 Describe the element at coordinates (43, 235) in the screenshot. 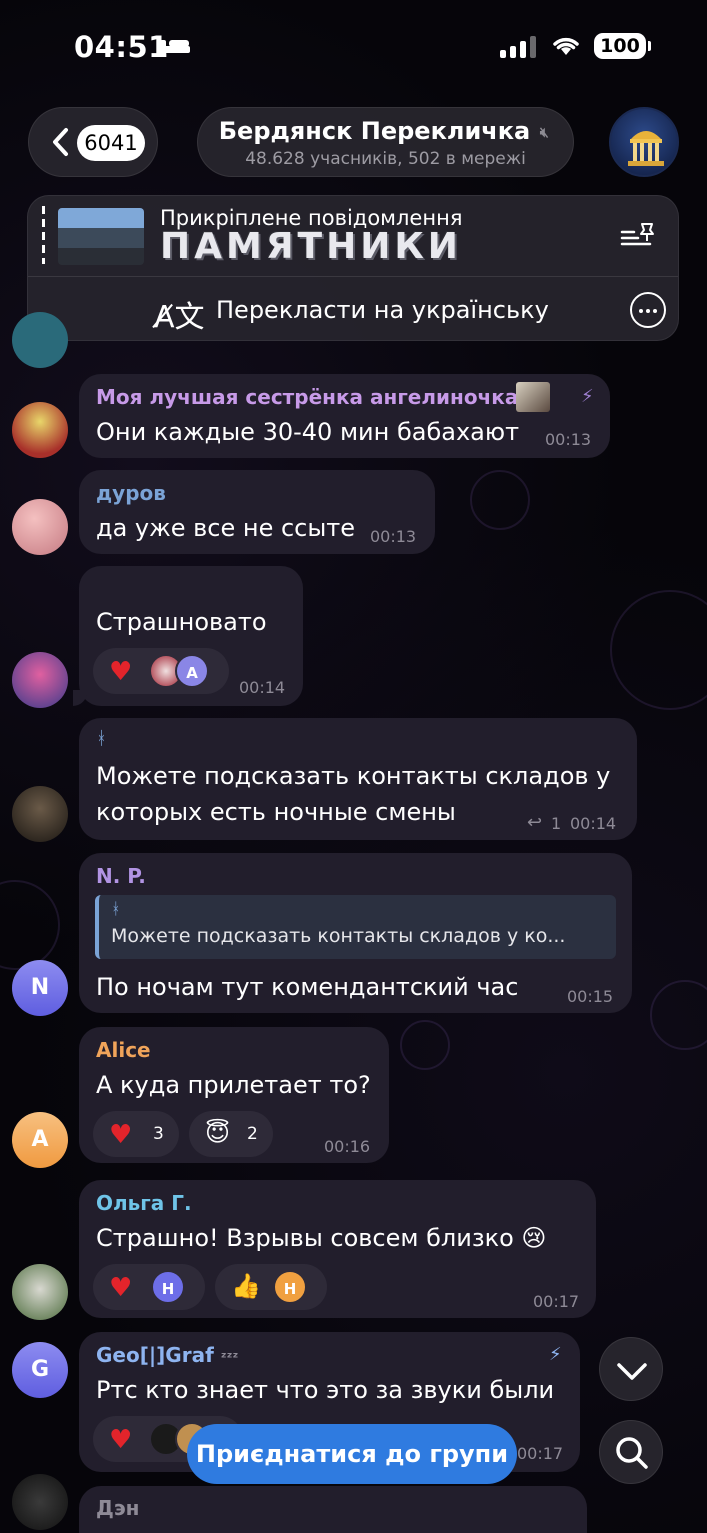

I see `pinned-indicator` at that location.